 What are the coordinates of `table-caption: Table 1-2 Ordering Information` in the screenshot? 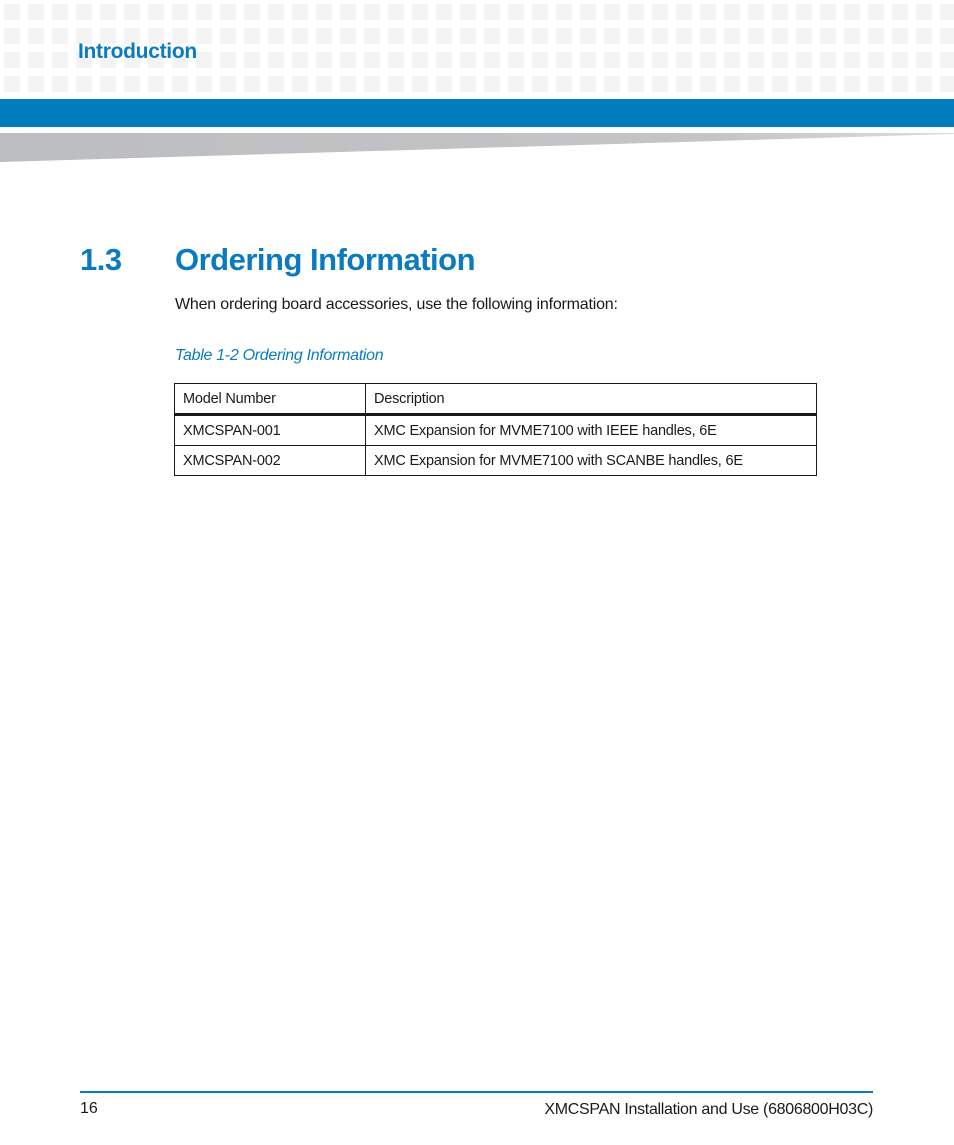 It's located at (279, 355).